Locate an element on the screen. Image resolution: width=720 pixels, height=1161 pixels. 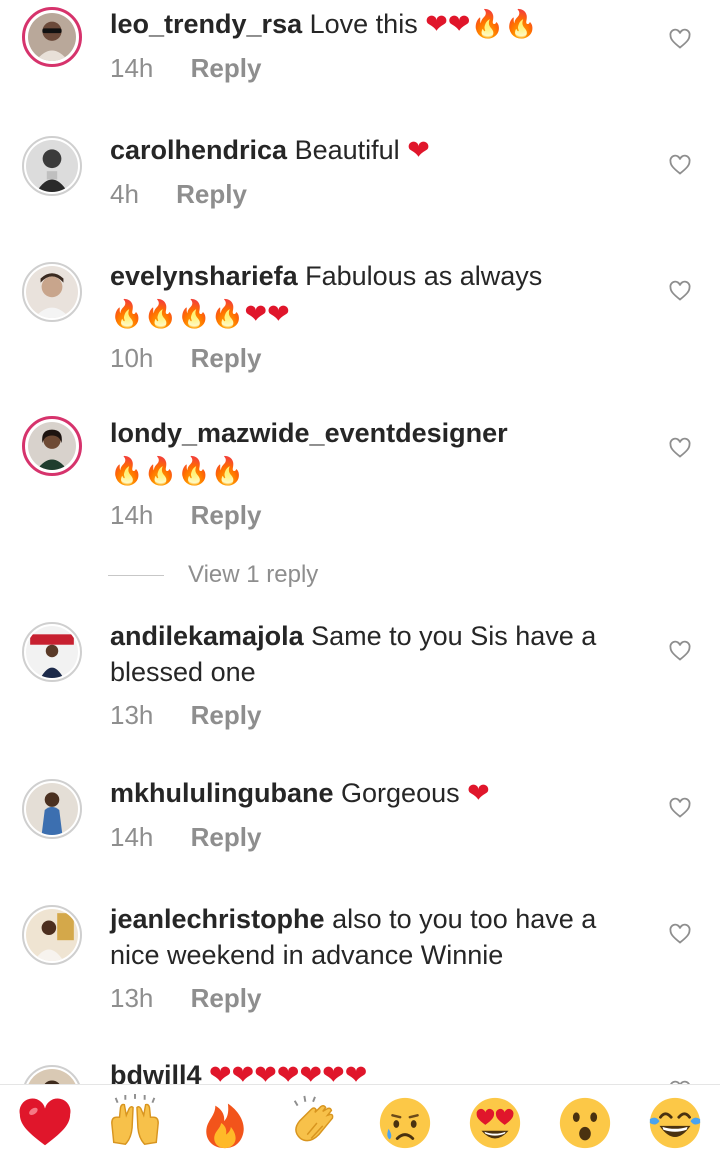
comment-username: londy_mazwide_eventdesigner is located at coordinates (309, 433).